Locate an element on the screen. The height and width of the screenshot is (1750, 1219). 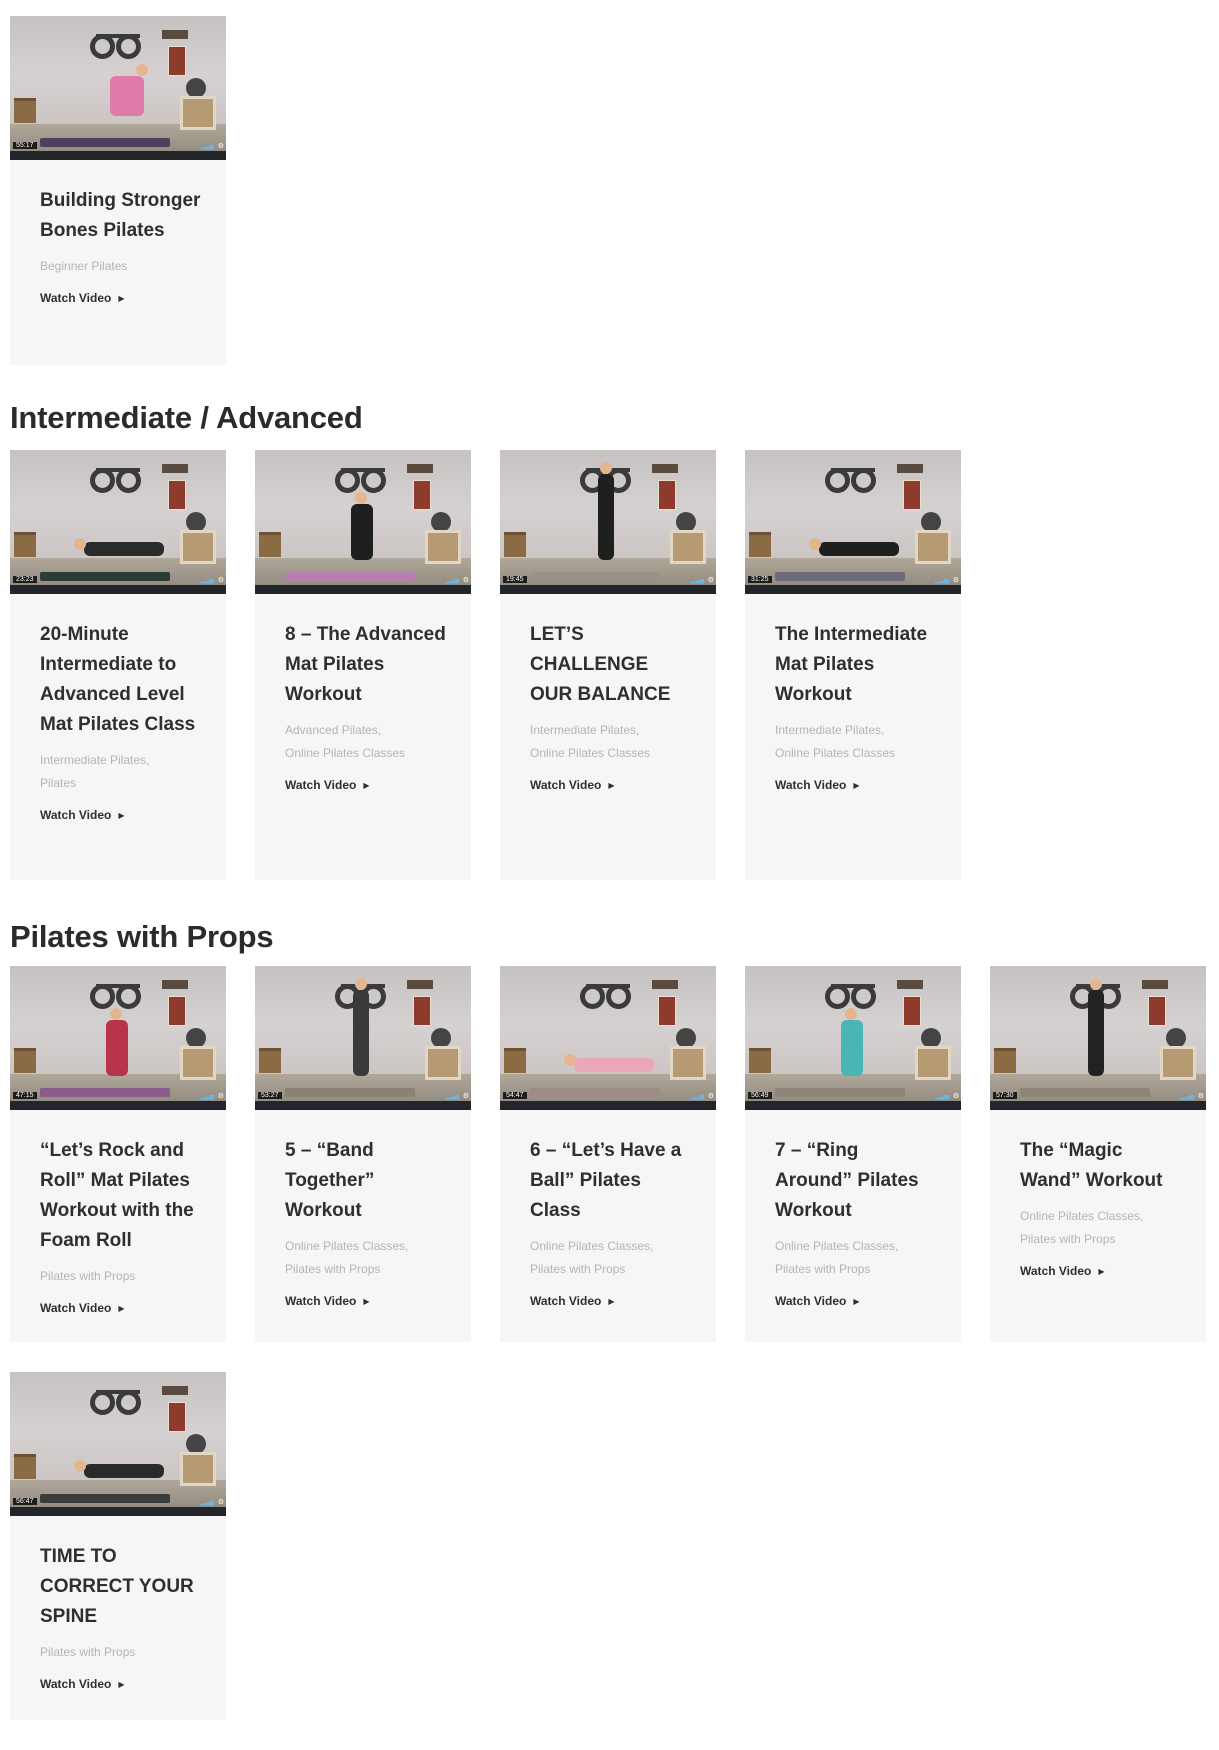
video-title: LET’S CHALLENGE OUR BALANCE is located at coordinates (612, 665).